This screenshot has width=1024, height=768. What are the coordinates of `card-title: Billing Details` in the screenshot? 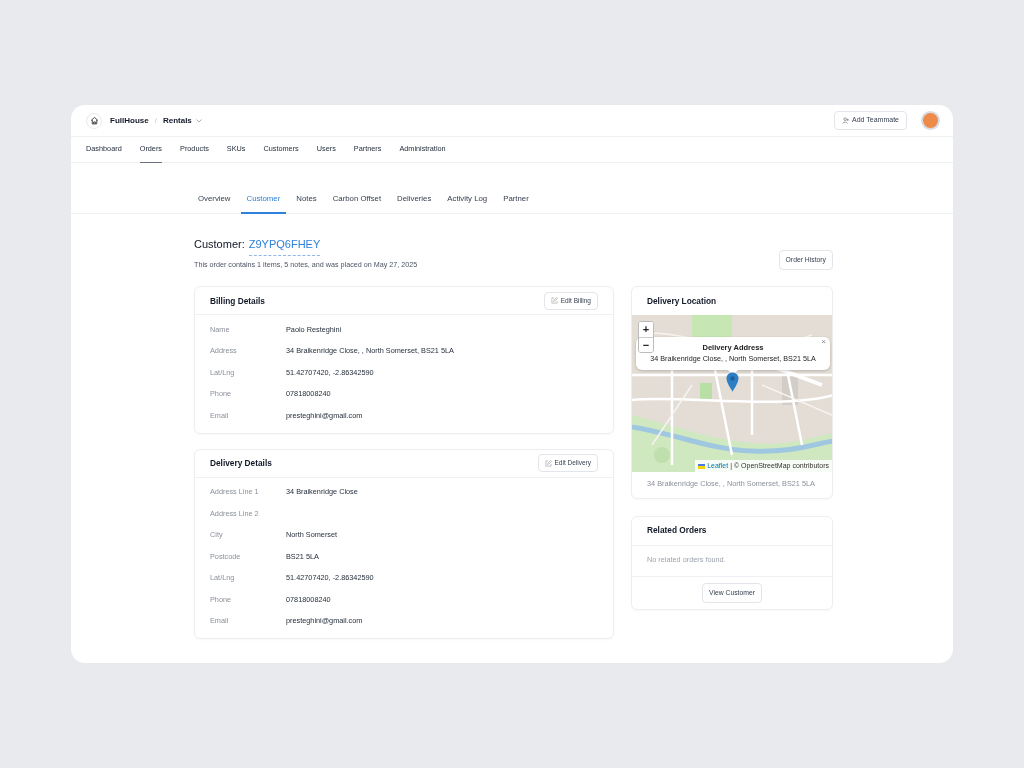 It's located at (237, 300).